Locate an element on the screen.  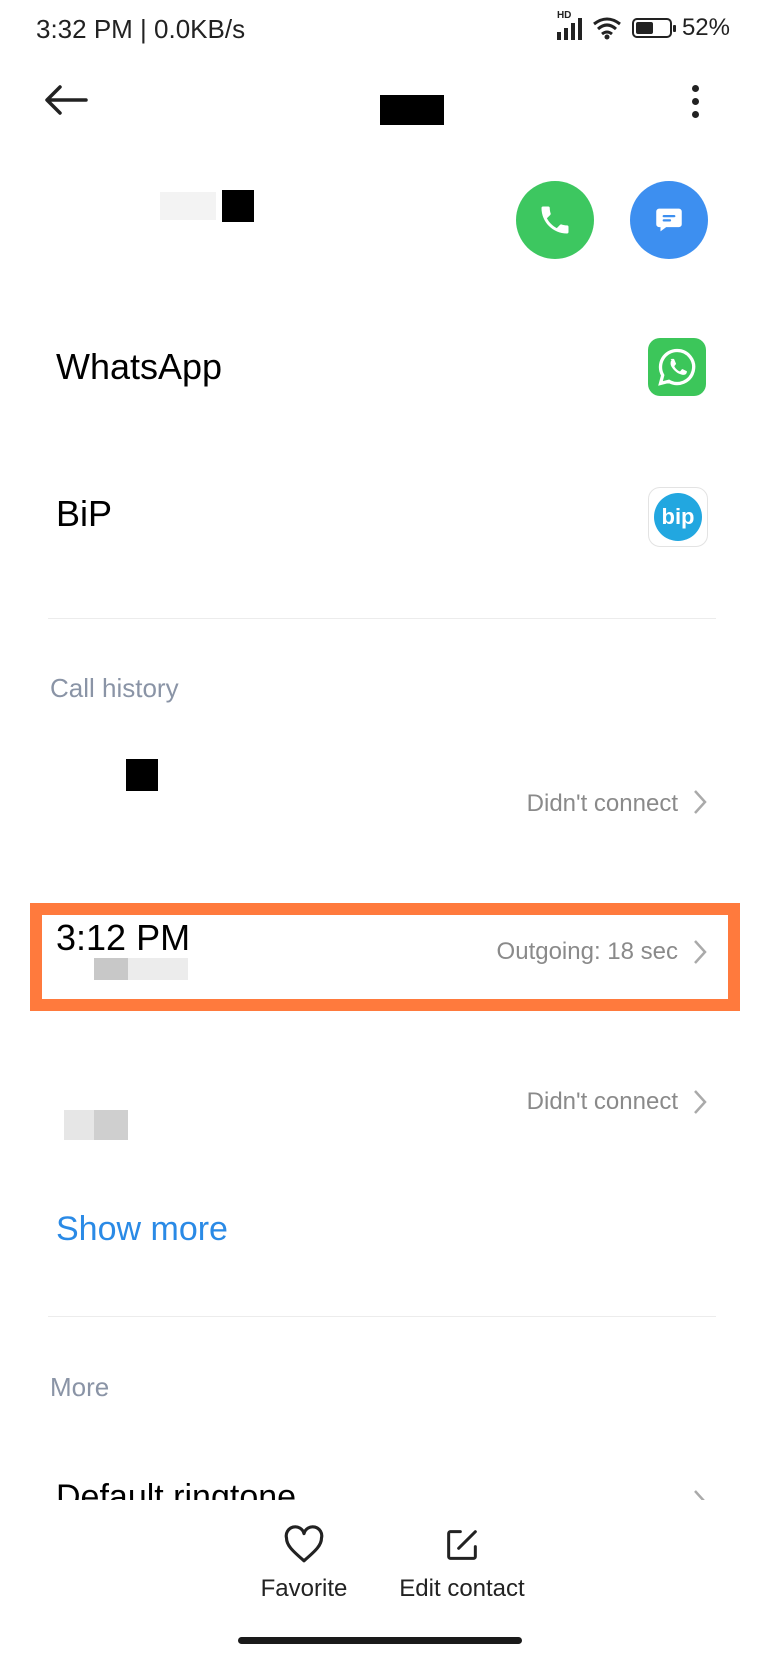
bip-logo-text: bip is located at coordinates (678, 517).